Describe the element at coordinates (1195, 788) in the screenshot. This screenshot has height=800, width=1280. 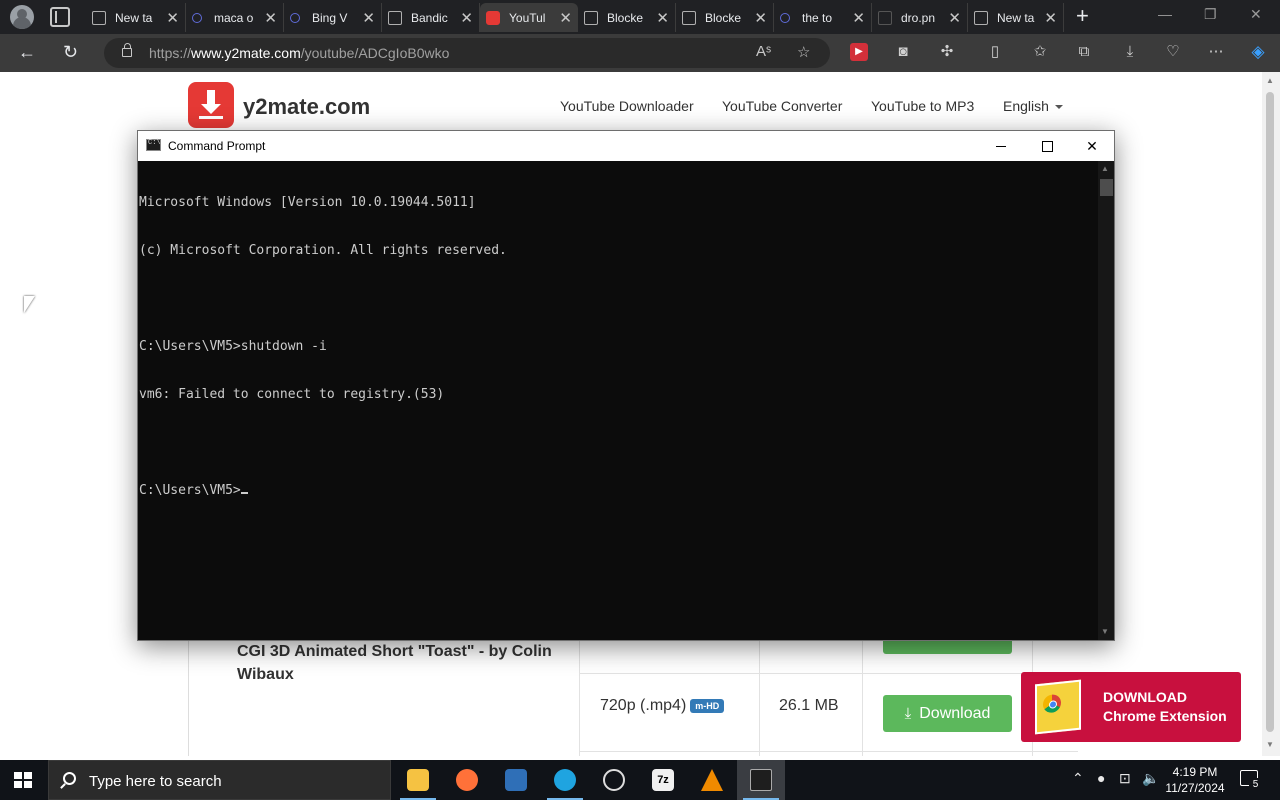
I see `clock-date: 11/27/2024` at that location.